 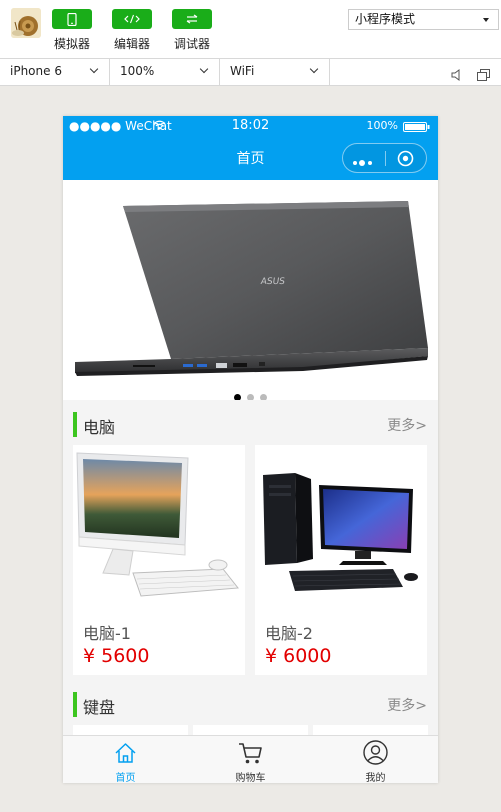 What do you see at coordinates (250, 755) in the screenshot?
I see `cart-icon` at bounding box center [250, 755].